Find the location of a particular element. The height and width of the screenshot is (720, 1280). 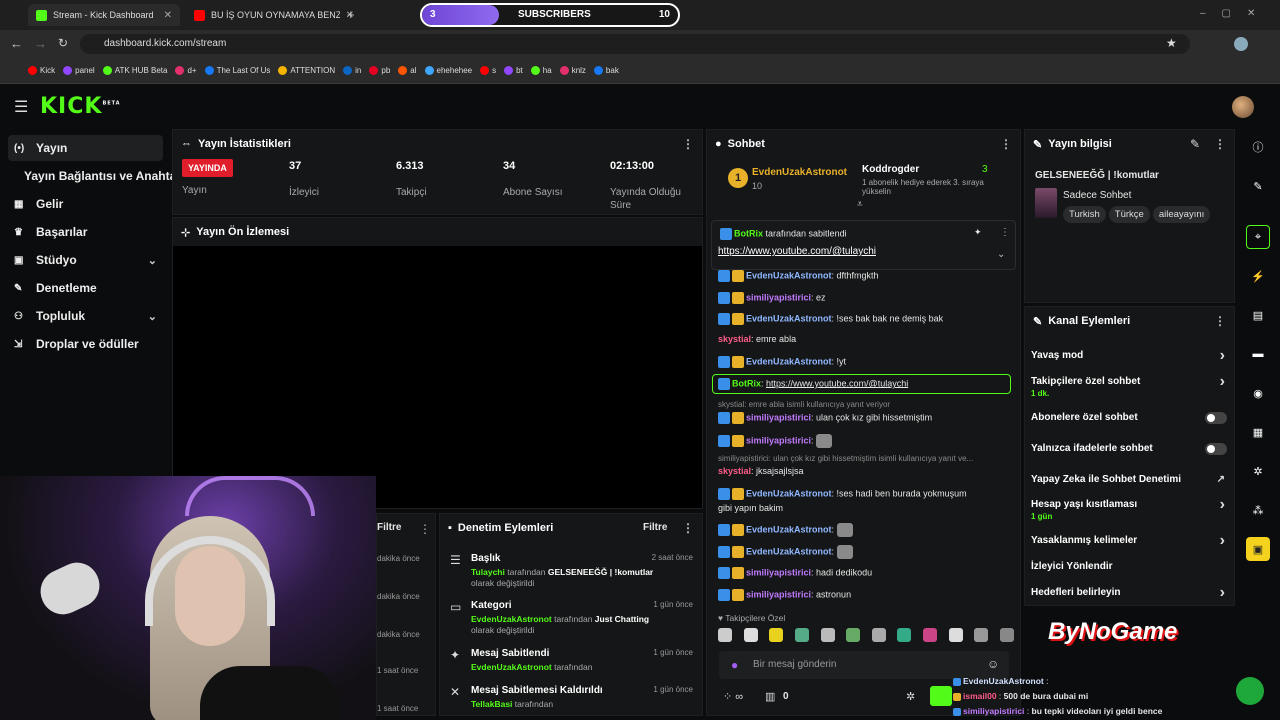

bookmark-item: The Last Of Us is located at coordinates (237, 70).